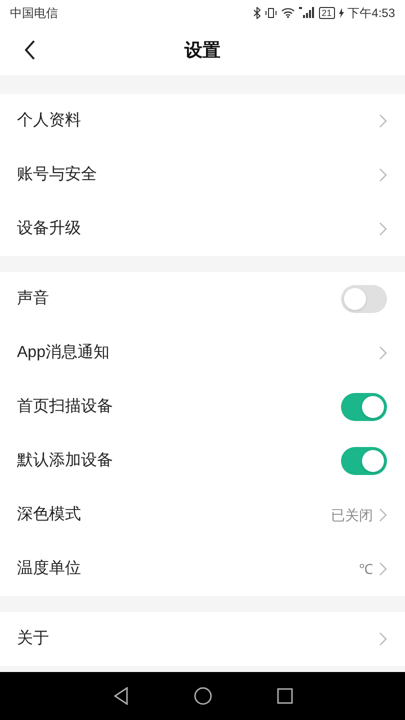 This screenshot has height=720, width=405. What do you see at coordinates (326, 12) in the screenshot?
I see `battery-level: 21` at bounding box center [326, 12].